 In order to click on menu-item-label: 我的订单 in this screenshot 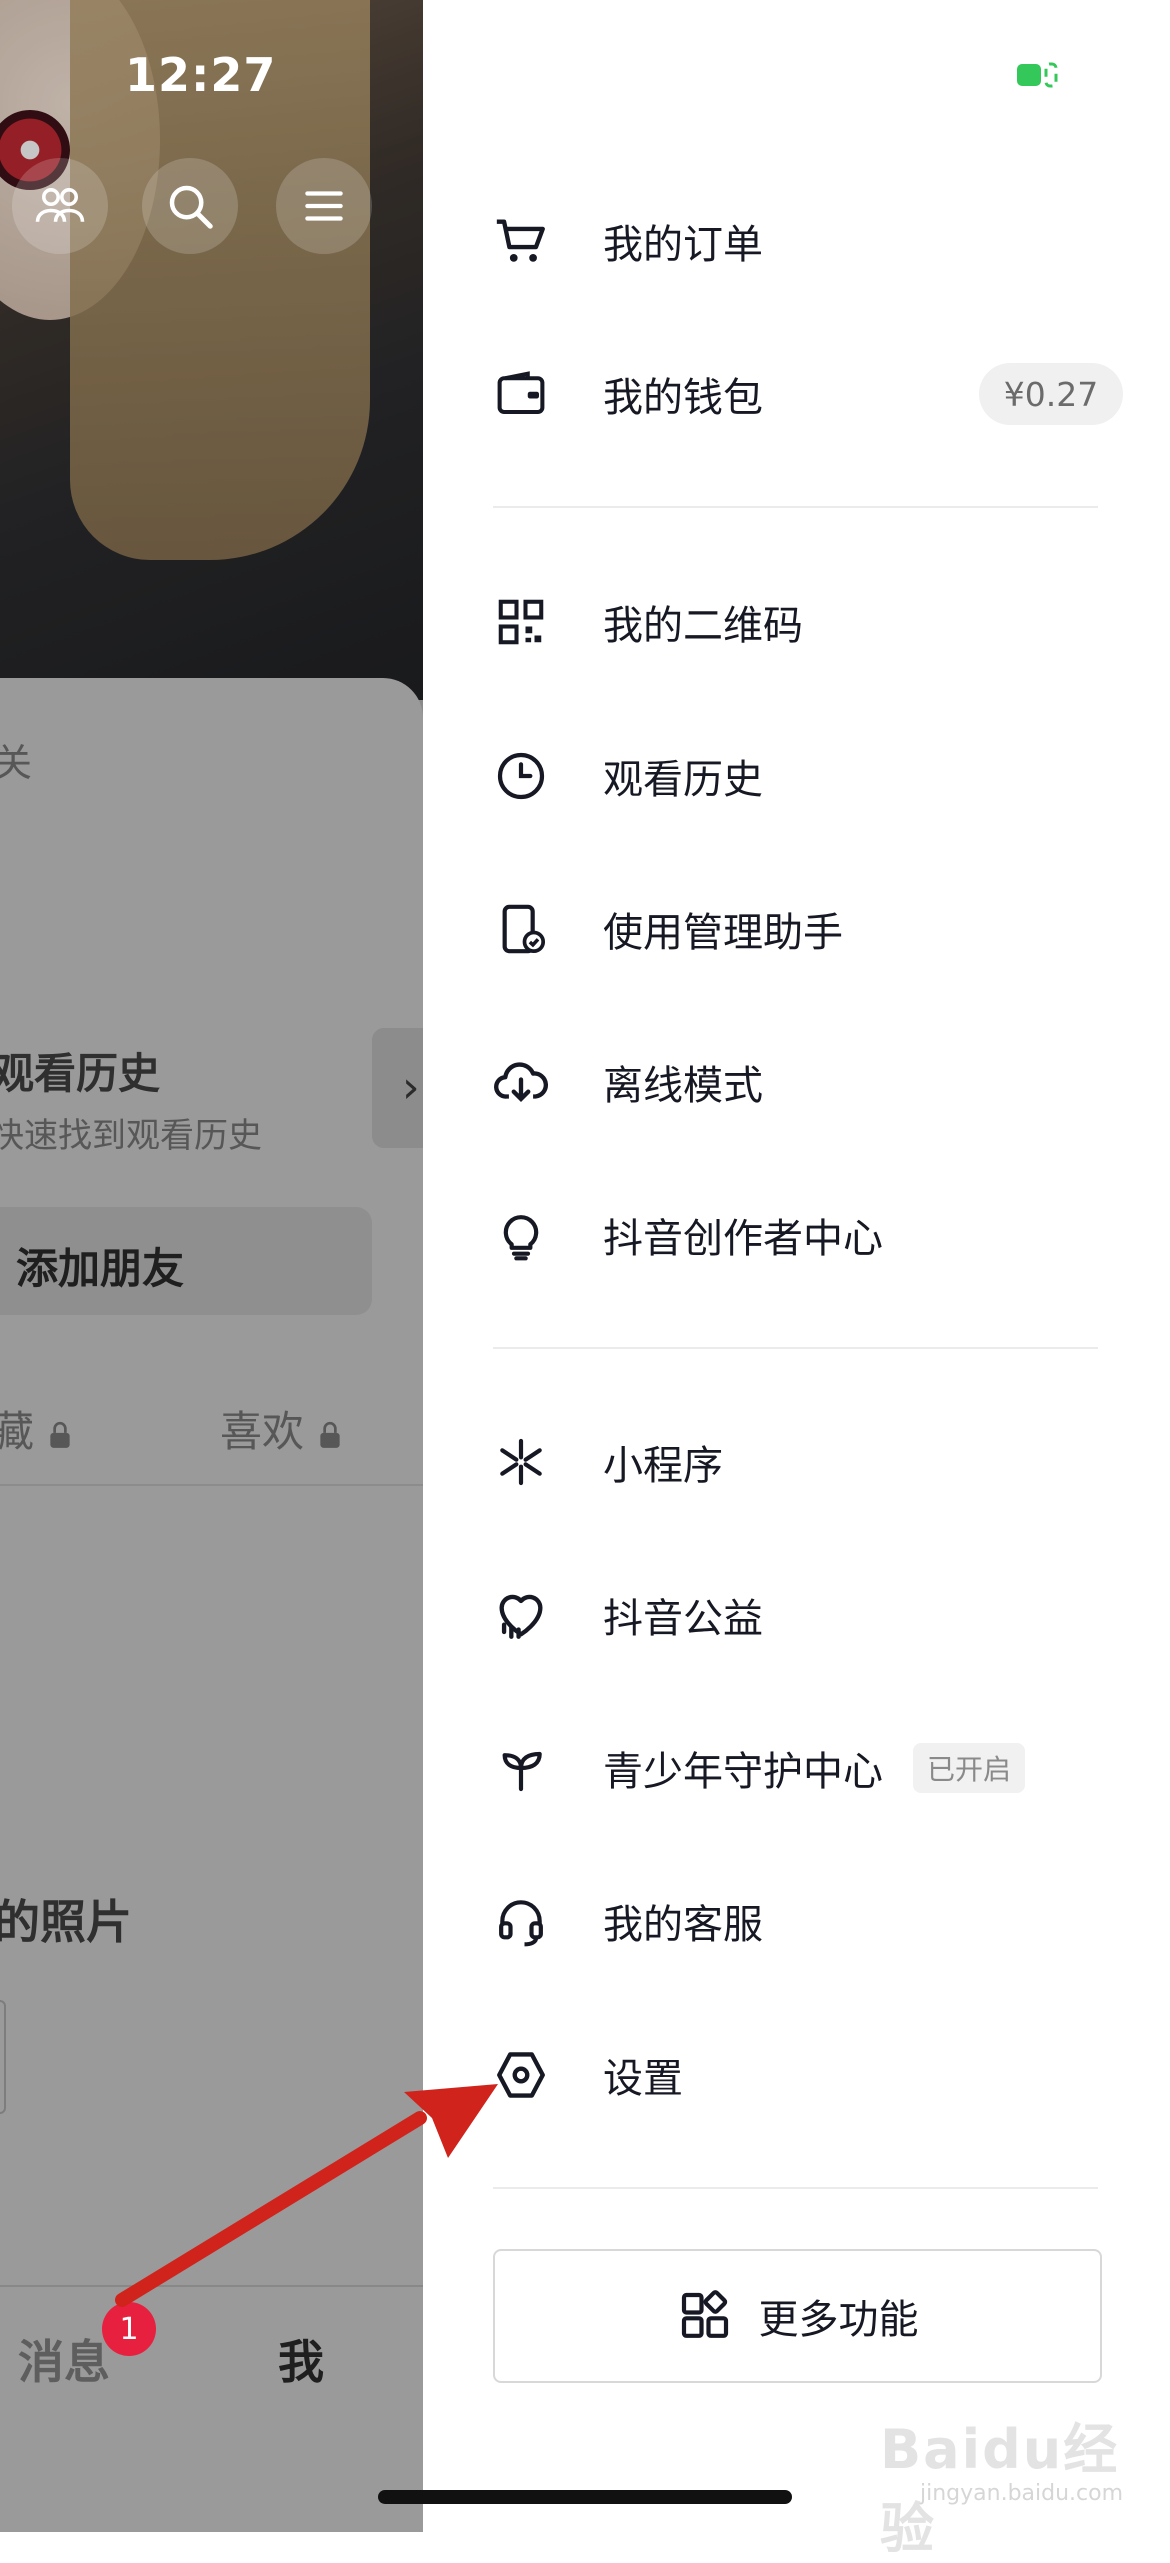, I will do `click(683, 245)`.